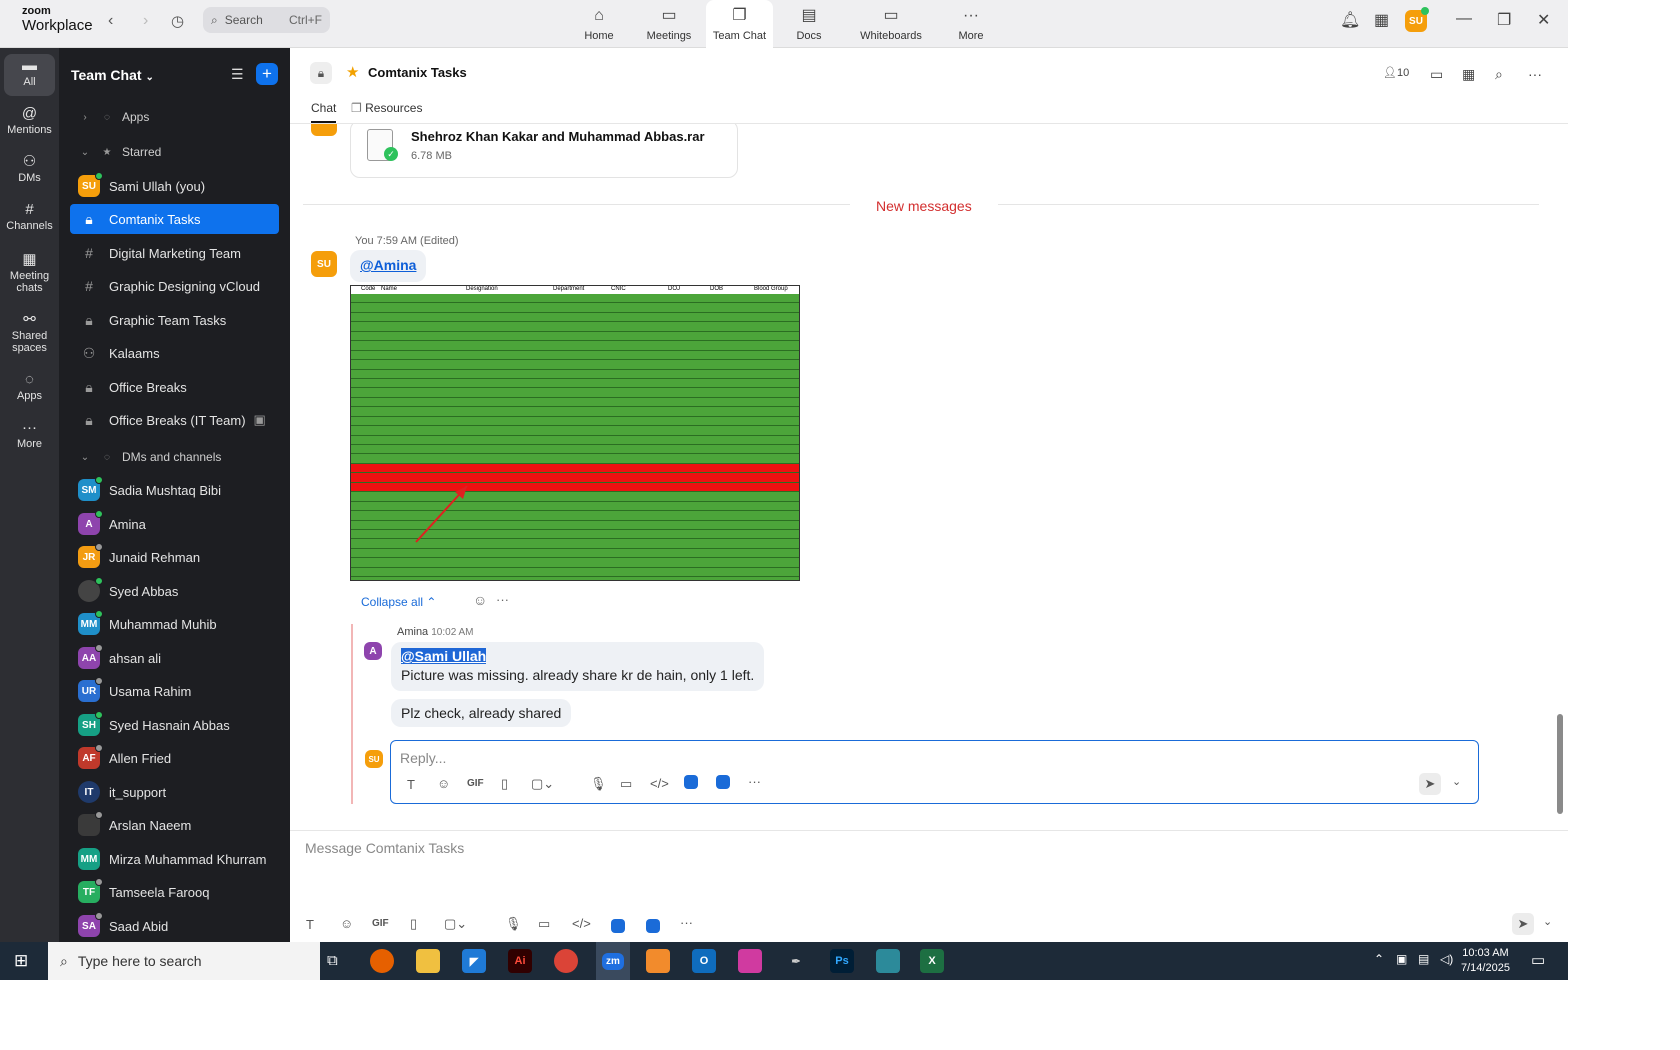  I want to click on outlook-icon: O, so click(704, 961).